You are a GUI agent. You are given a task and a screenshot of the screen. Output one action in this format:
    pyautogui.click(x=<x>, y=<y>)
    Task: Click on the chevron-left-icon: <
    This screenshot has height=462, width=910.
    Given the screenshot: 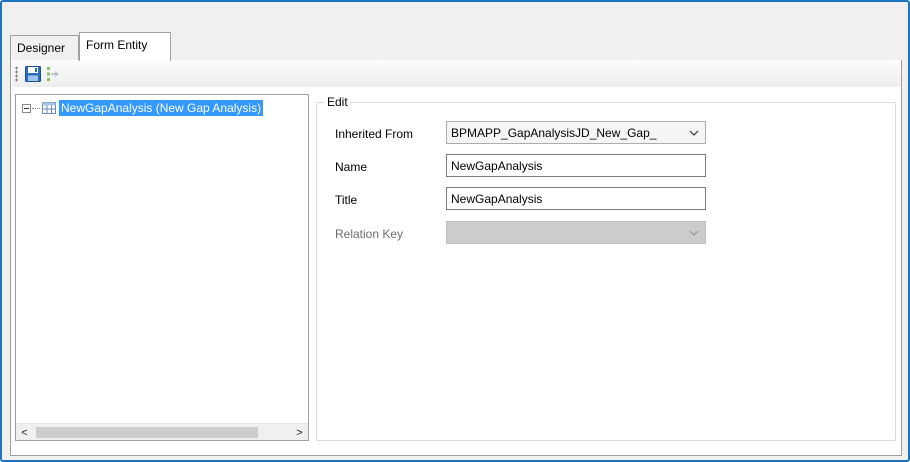 What is the action you would take?
    pyautogui.click(x=24, y=432)
    